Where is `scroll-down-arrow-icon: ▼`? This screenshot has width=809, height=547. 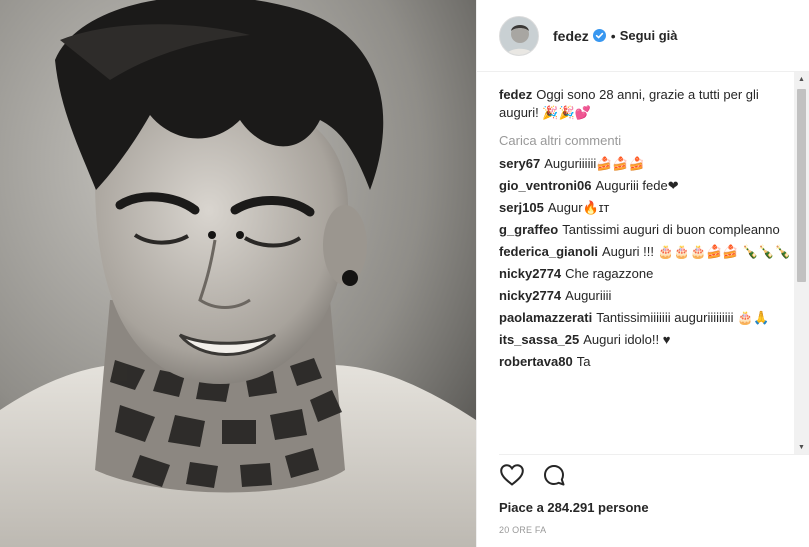 scroll-down-arrow-icon: ▼ is located at coordinates (801, 447).